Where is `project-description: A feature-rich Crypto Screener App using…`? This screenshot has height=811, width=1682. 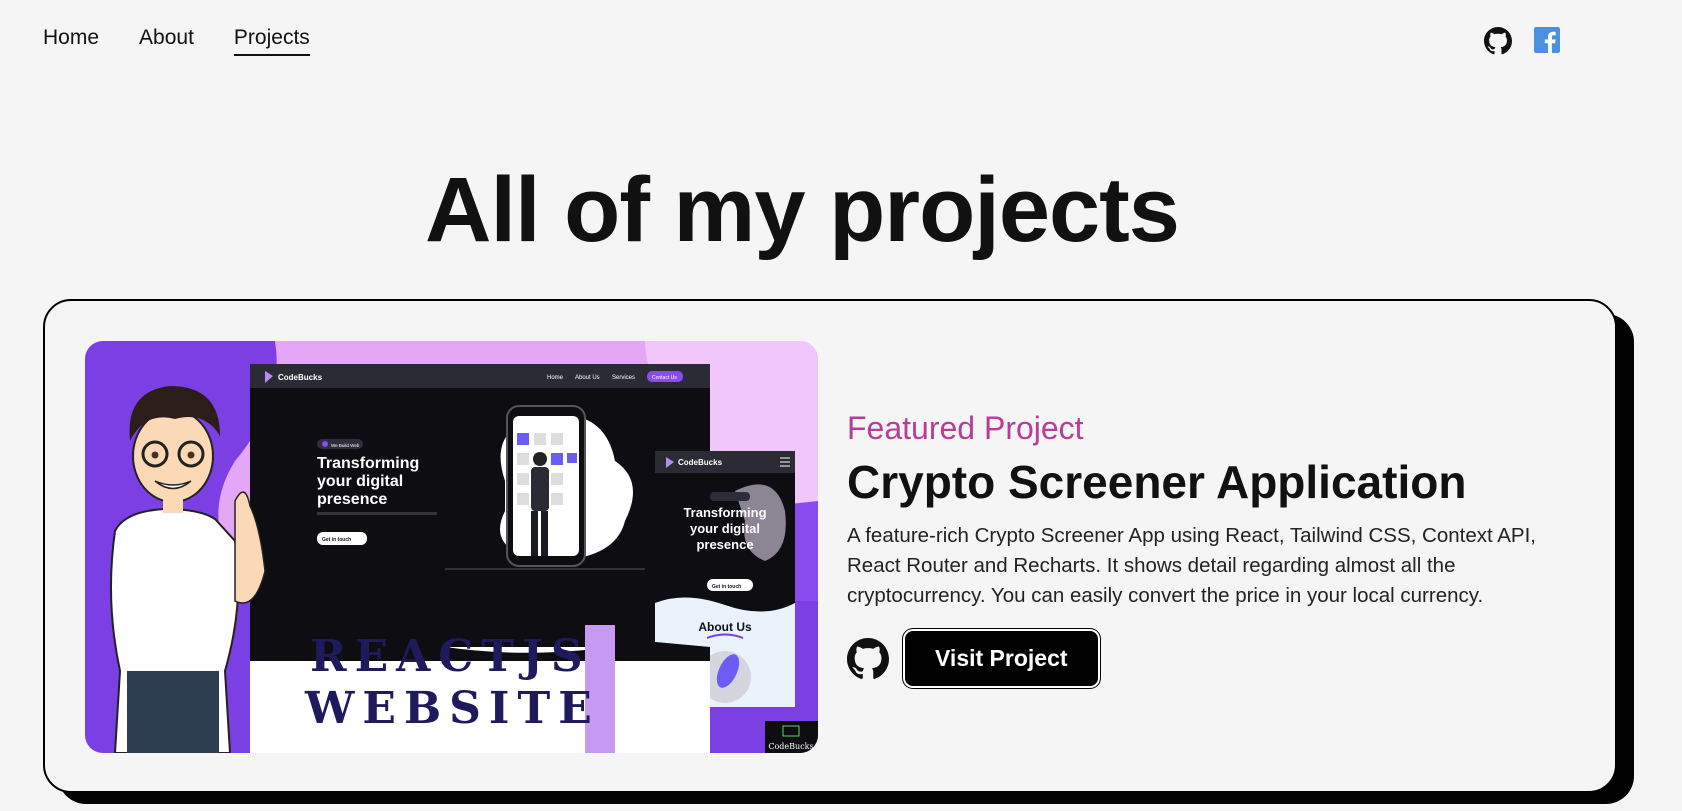
project-description: A feature-rich Crypto Screener App using… is located at coordinates (1191, 565).